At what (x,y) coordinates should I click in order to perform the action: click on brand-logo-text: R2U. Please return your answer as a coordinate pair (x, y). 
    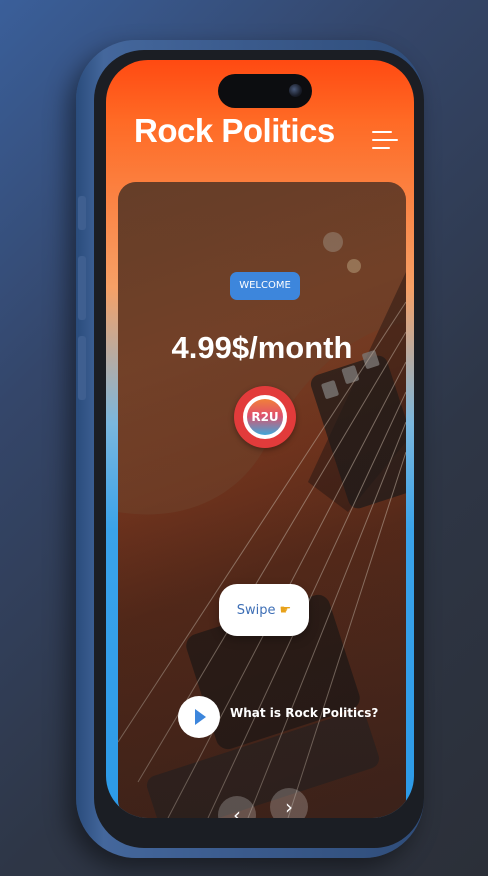
    Looking at the image, I should click on (265, 417).